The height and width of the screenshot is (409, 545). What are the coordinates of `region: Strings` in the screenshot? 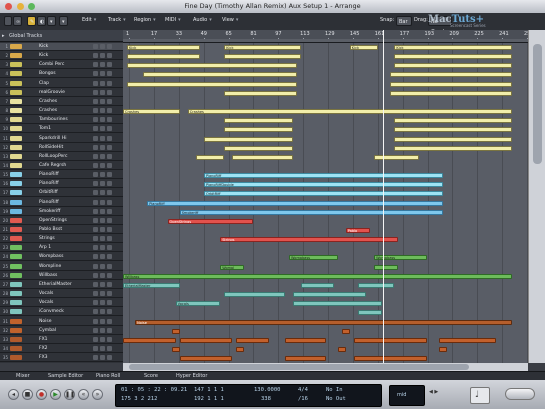 It's located at (309, 240).